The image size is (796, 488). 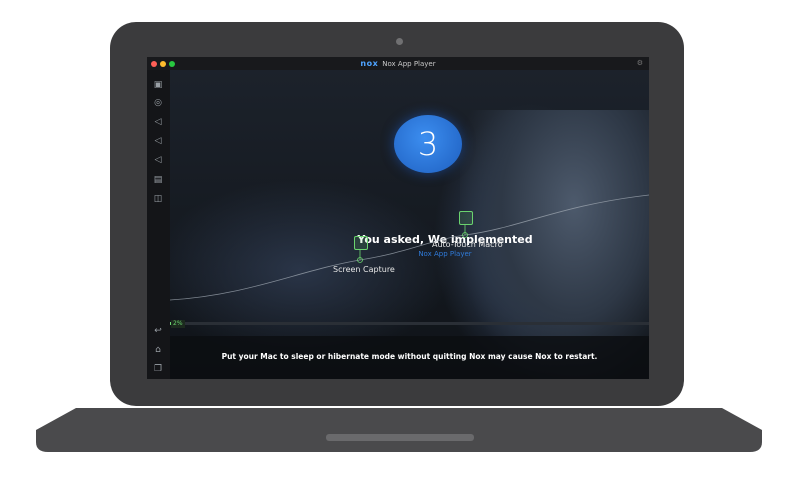 I want to click on screen-capture-label: Screen Capture, so click(x=364, y=269).